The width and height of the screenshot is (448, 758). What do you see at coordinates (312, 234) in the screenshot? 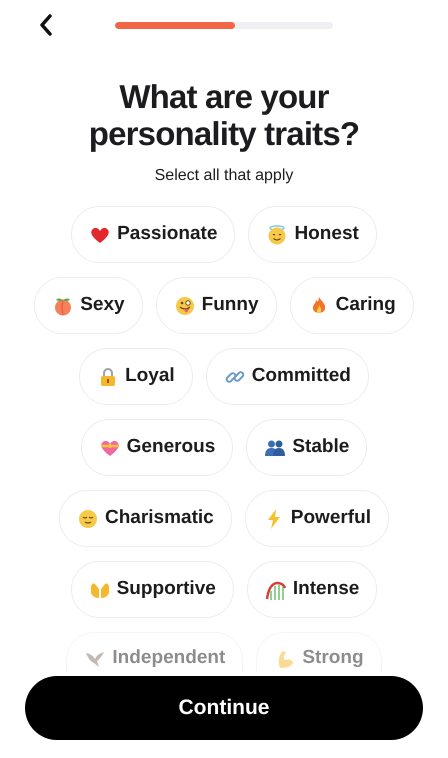
I see `trait-chip: Honest` at bounding box center [312, 234].